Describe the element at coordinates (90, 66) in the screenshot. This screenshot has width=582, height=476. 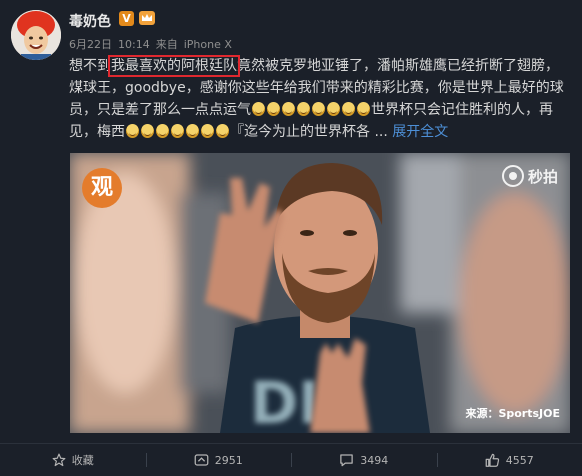
I see `post-text-segment: 想不到` at that location.